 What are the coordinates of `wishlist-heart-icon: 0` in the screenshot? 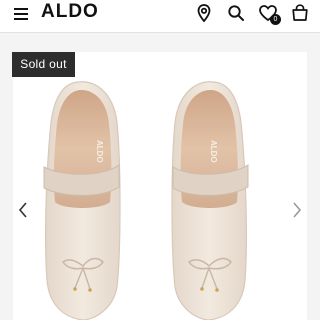 It's located at (269, 14).